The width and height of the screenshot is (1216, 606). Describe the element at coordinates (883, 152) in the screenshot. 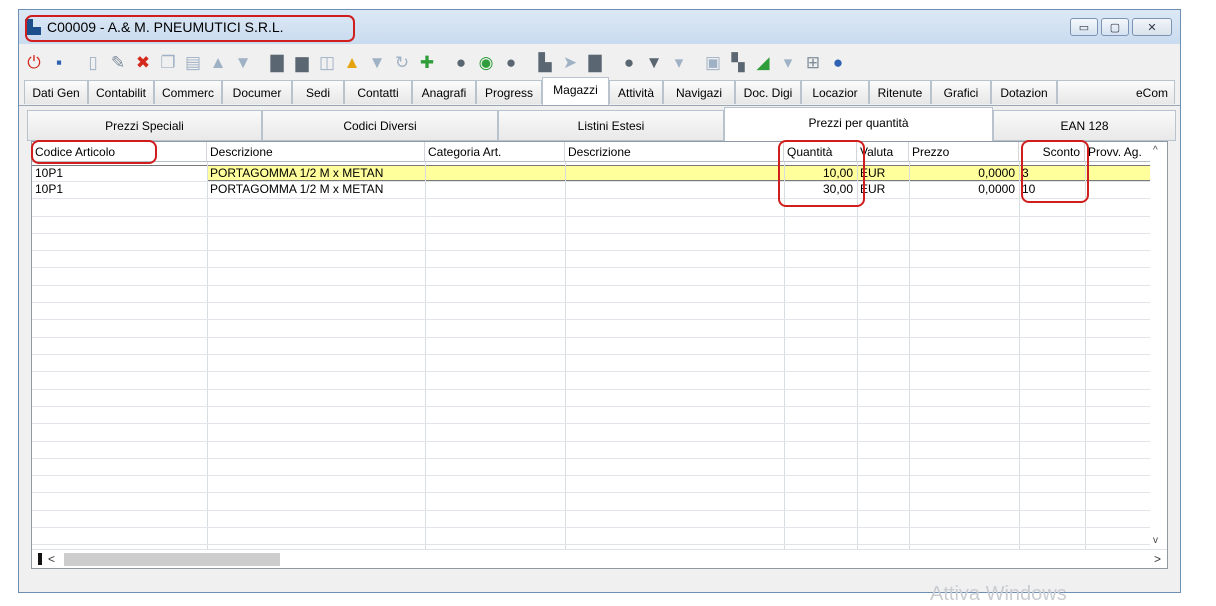

I see `column-header-valuta: Valuta` at that location.